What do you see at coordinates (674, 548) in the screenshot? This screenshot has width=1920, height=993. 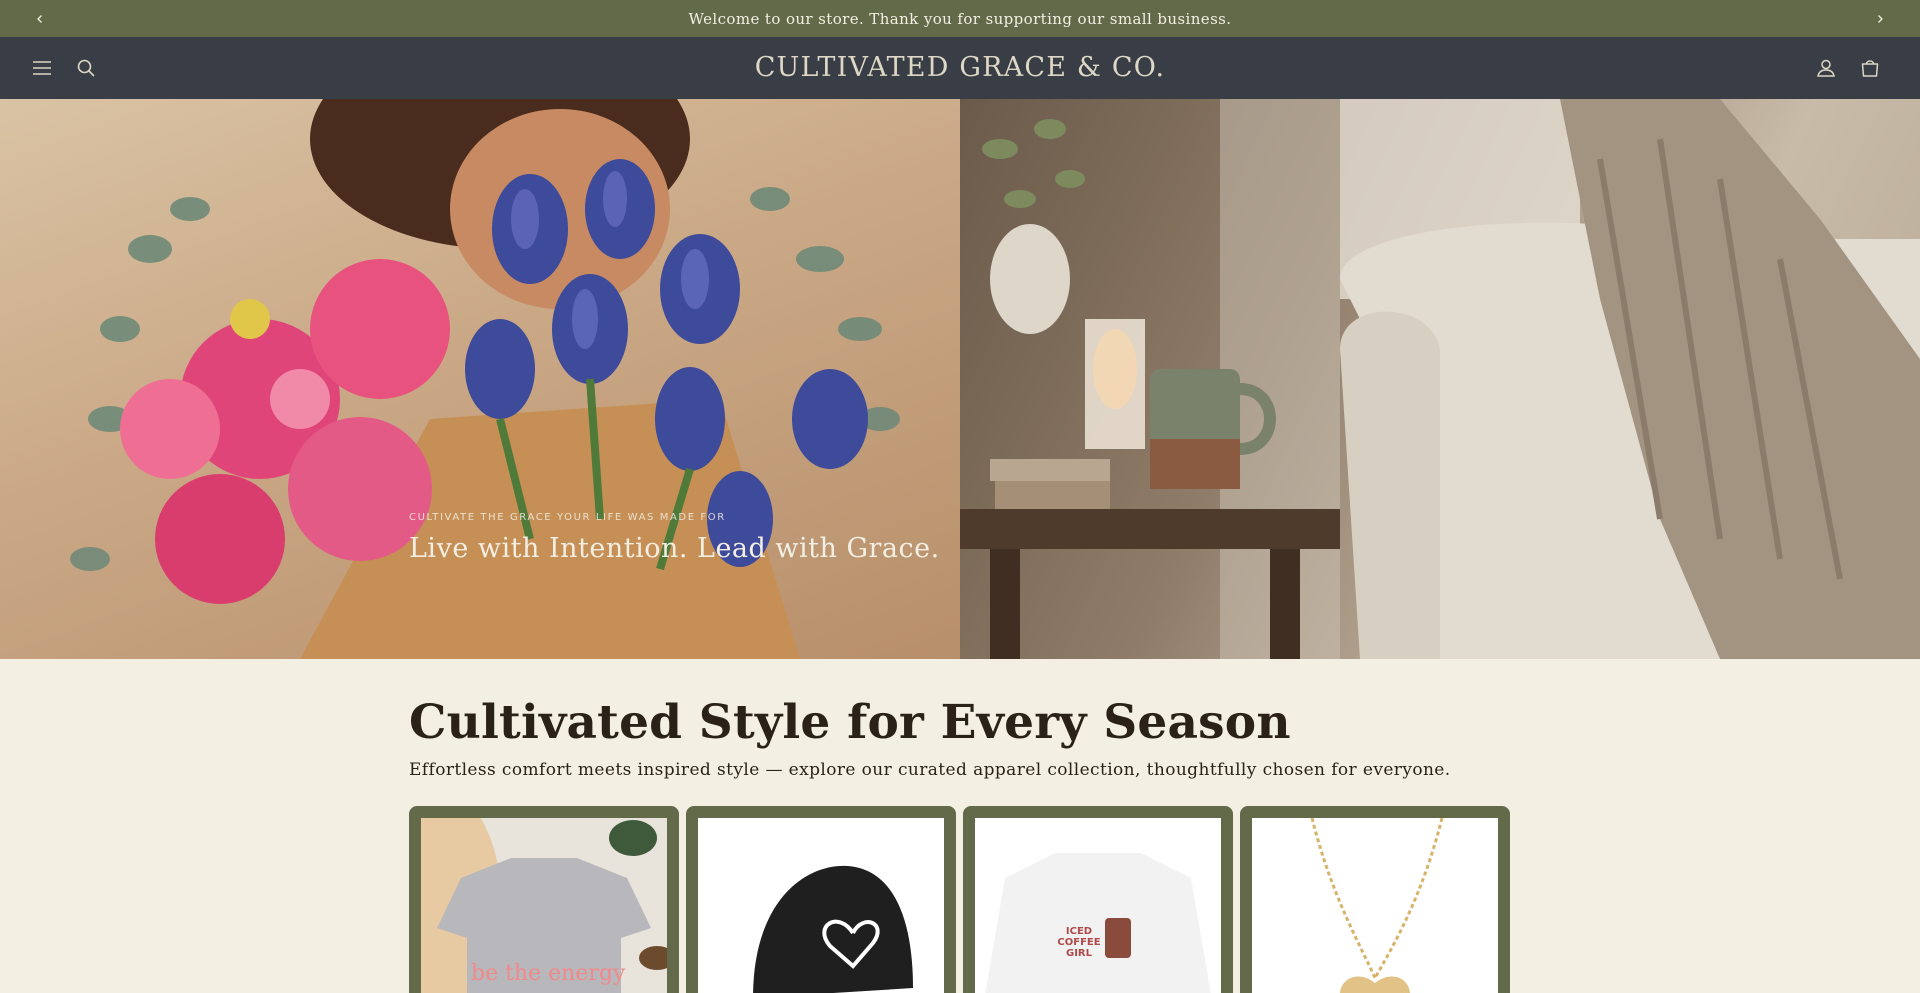 I see `hero-heading: Live with Intention. Lead with Grace.` at bounding box center [674, 548].